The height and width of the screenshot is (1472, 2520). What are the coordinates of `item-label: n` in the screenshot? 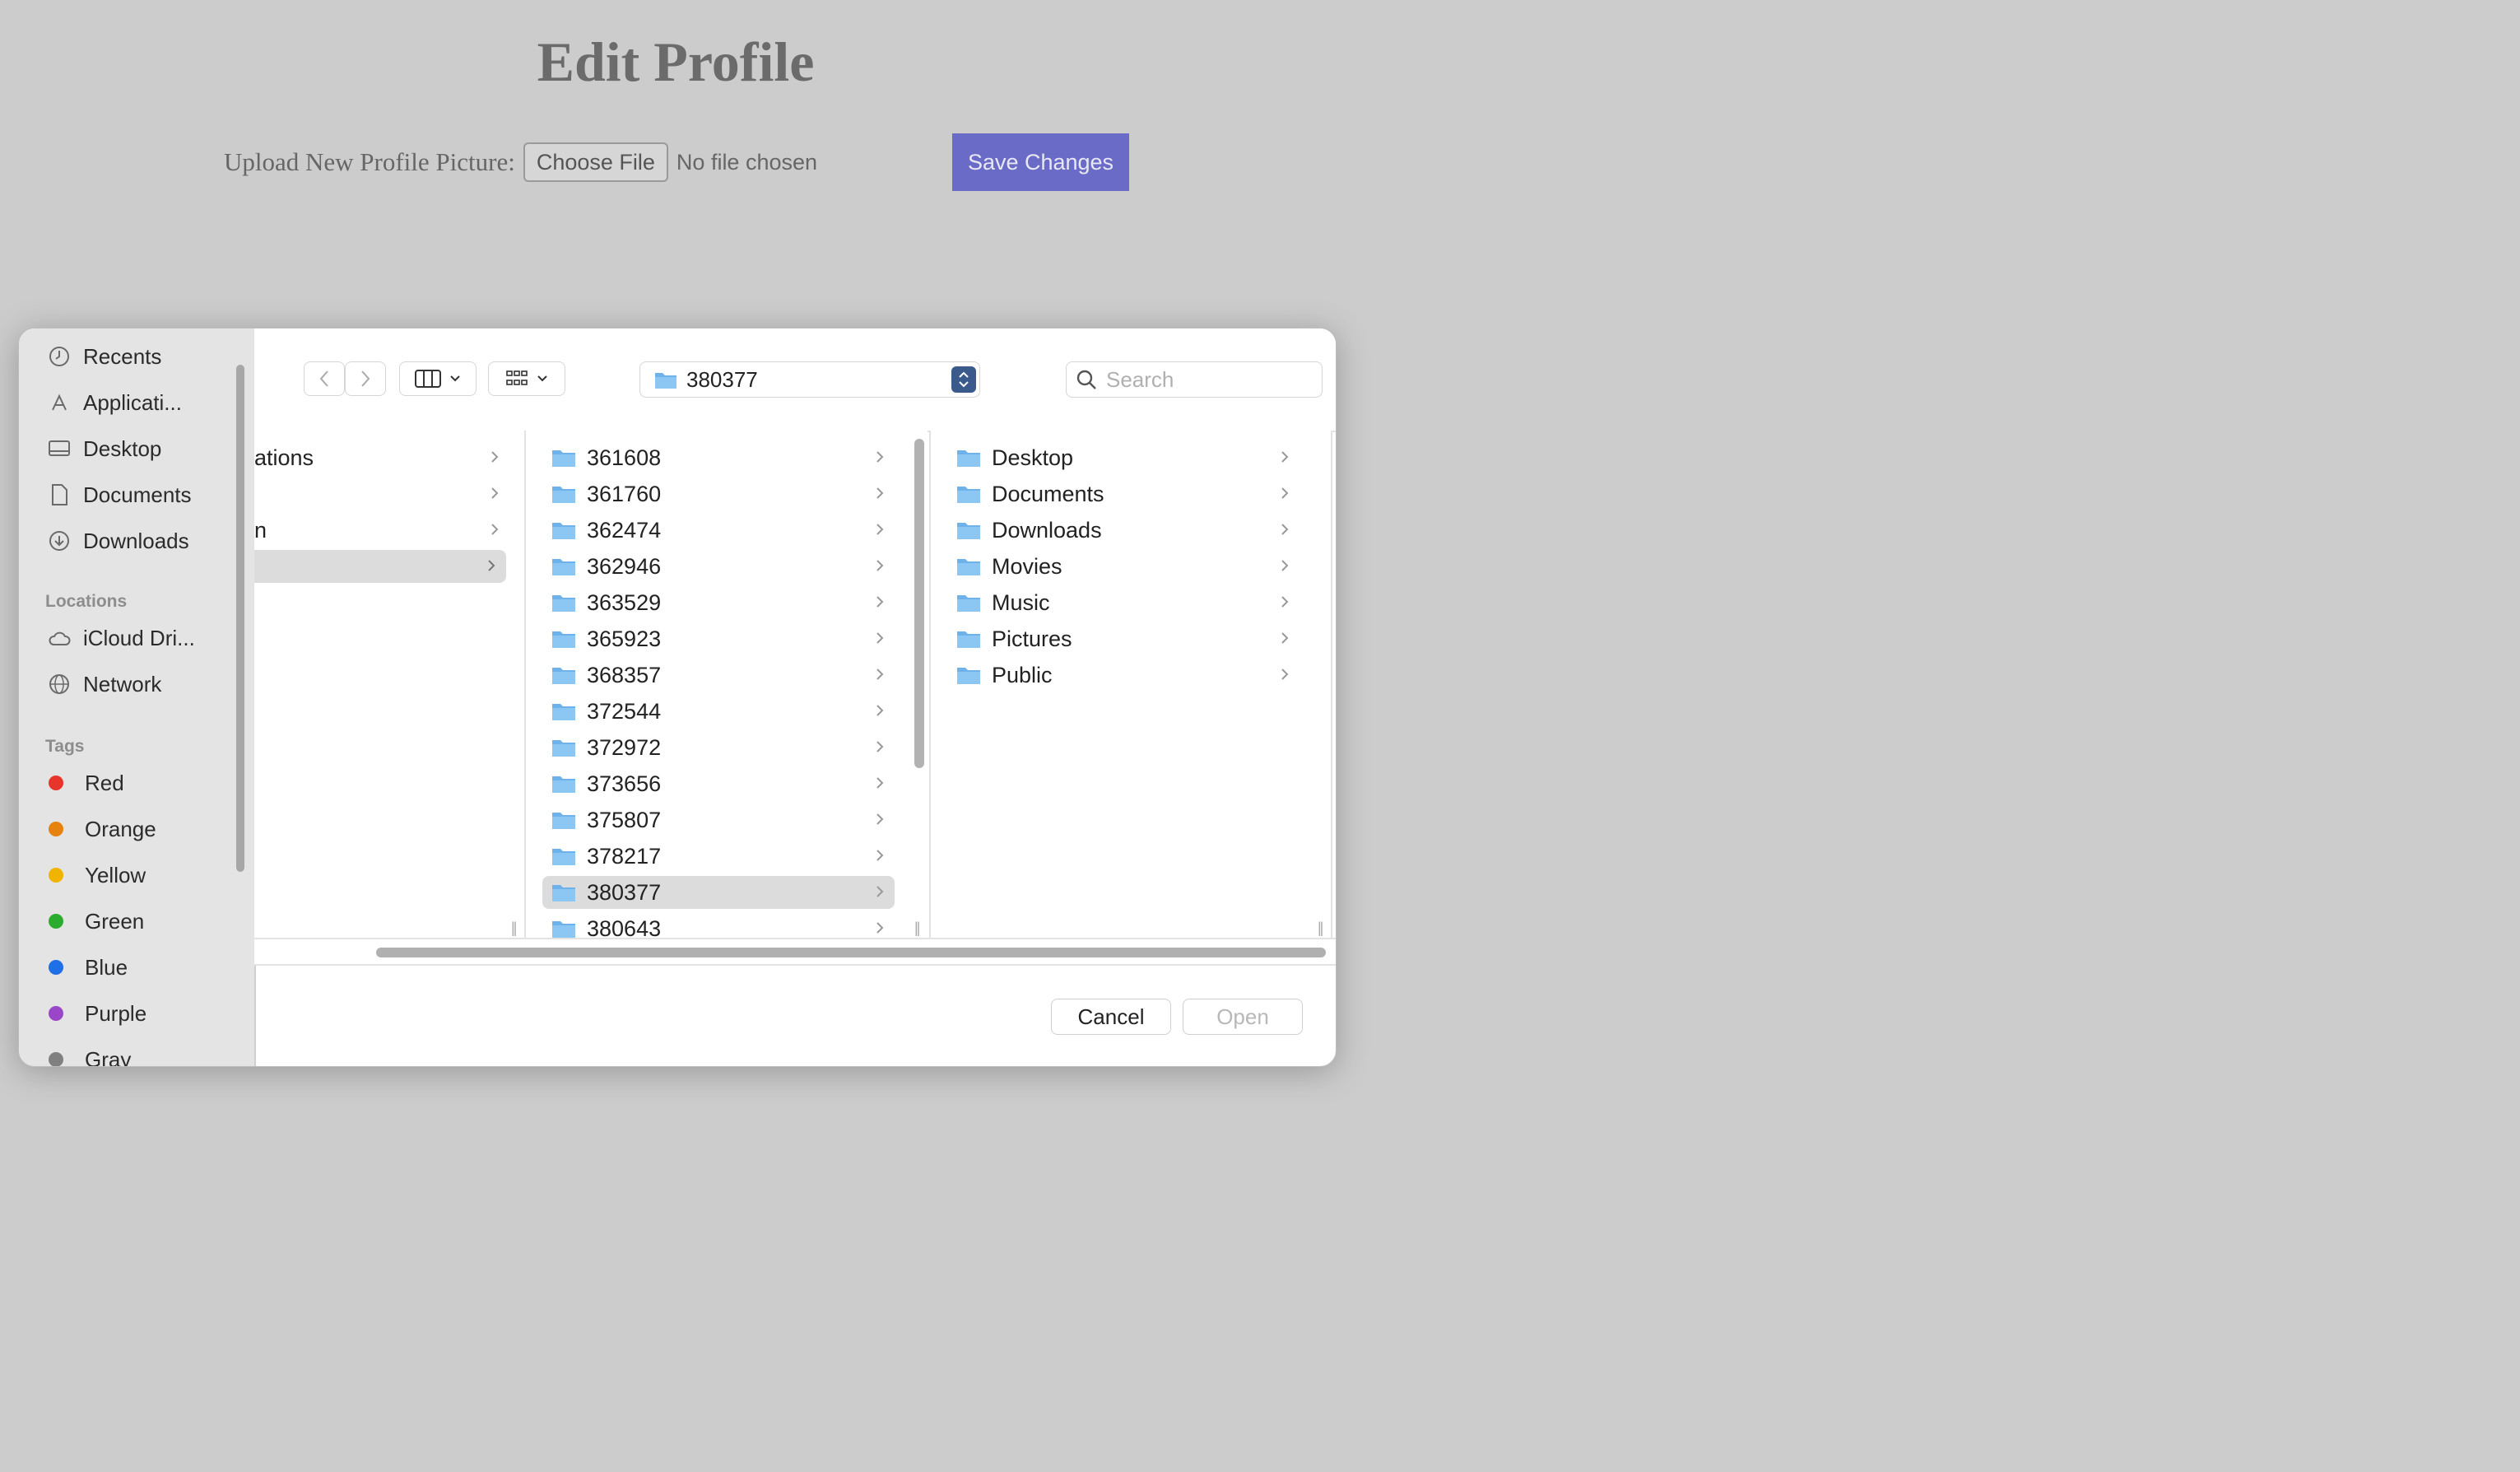 It's located at (260, 530).